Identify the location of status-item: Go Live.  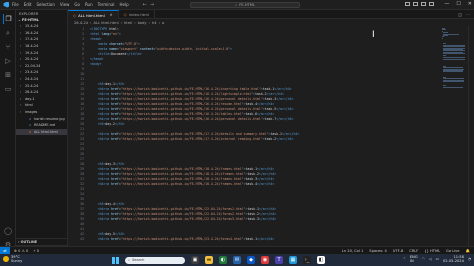
(452, 251).